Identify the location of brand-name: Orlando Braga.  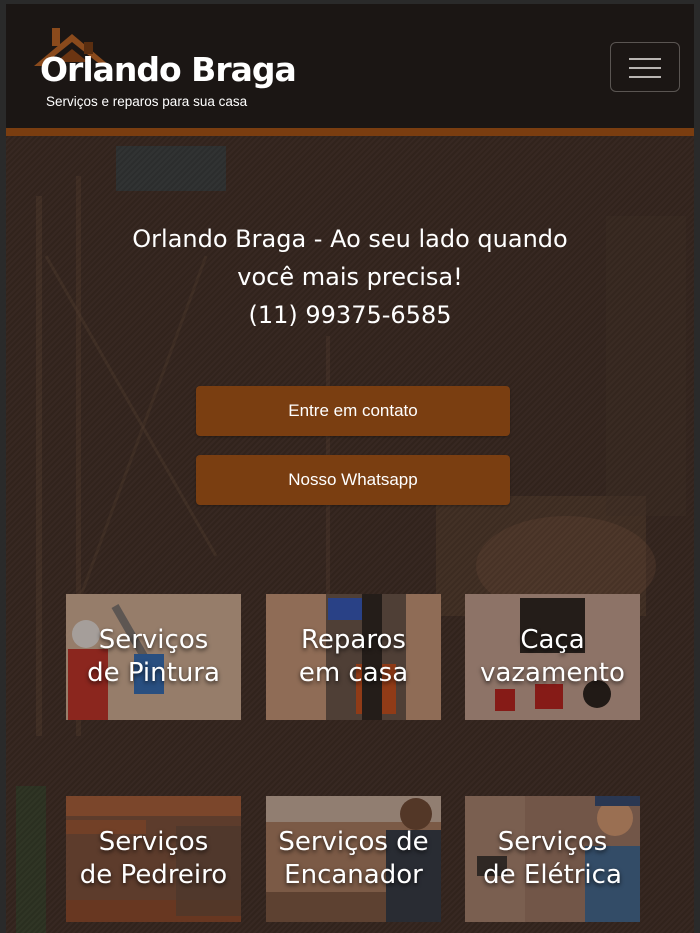
(168, 69).